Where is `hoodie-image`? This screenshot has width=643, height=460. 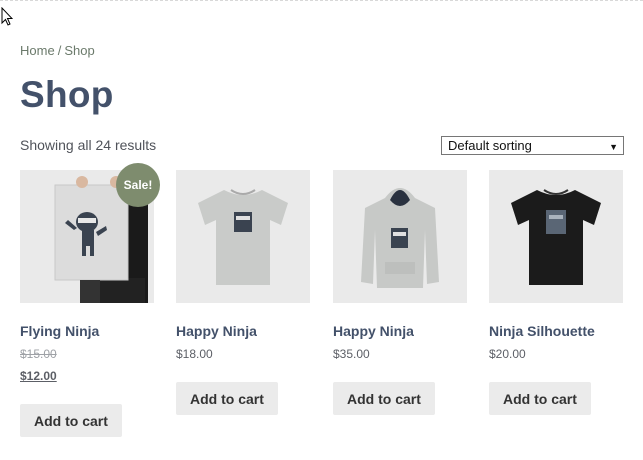
hoodie-image is located at coordinates (400, 236).